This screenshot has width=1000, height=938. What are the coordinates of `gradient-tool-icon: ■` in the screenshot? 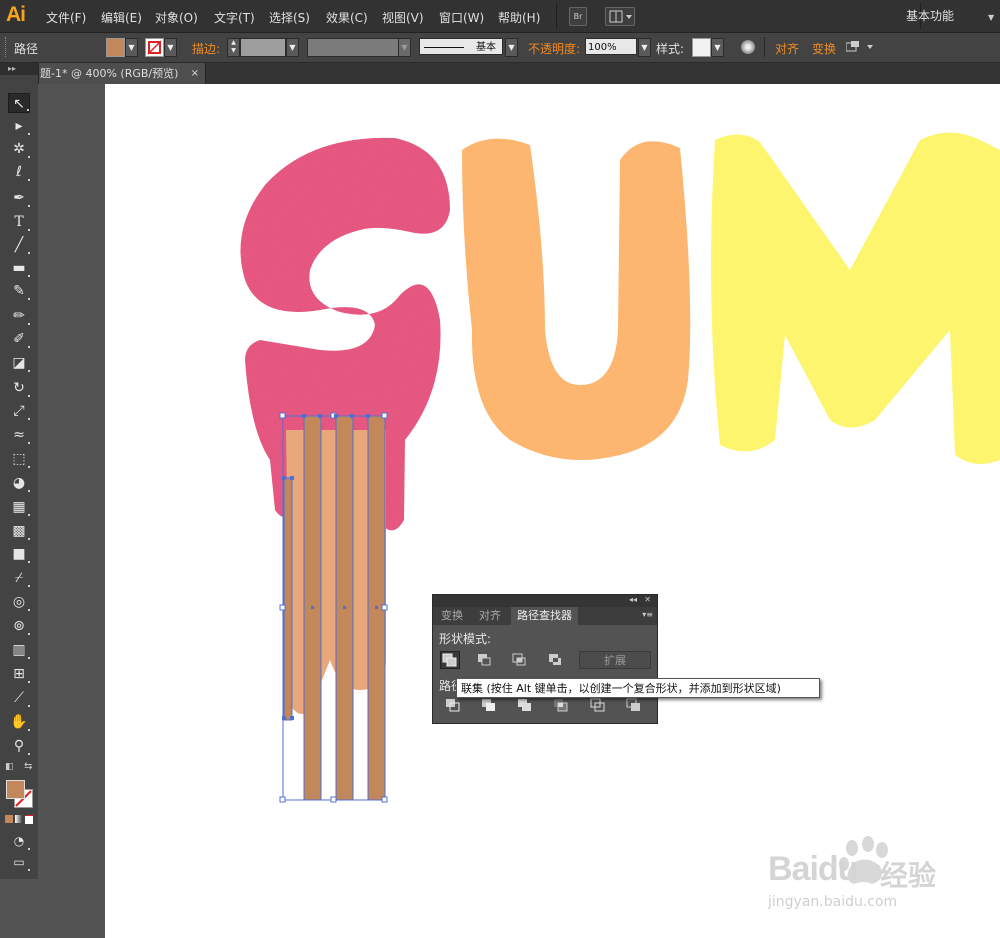 It's located at (19, 554).